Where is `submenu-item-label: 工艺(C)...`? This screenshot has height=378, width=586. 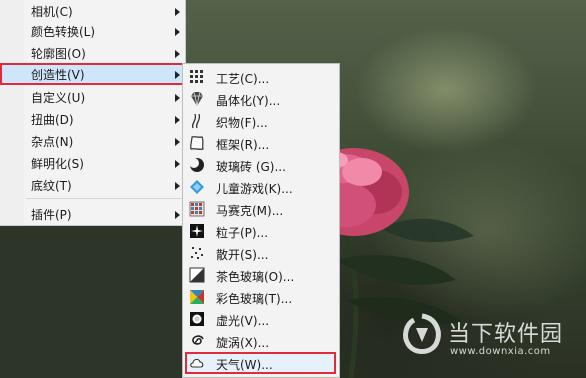
submenu-item-label: 工艺(C)... is located at coordinates (243, 79).